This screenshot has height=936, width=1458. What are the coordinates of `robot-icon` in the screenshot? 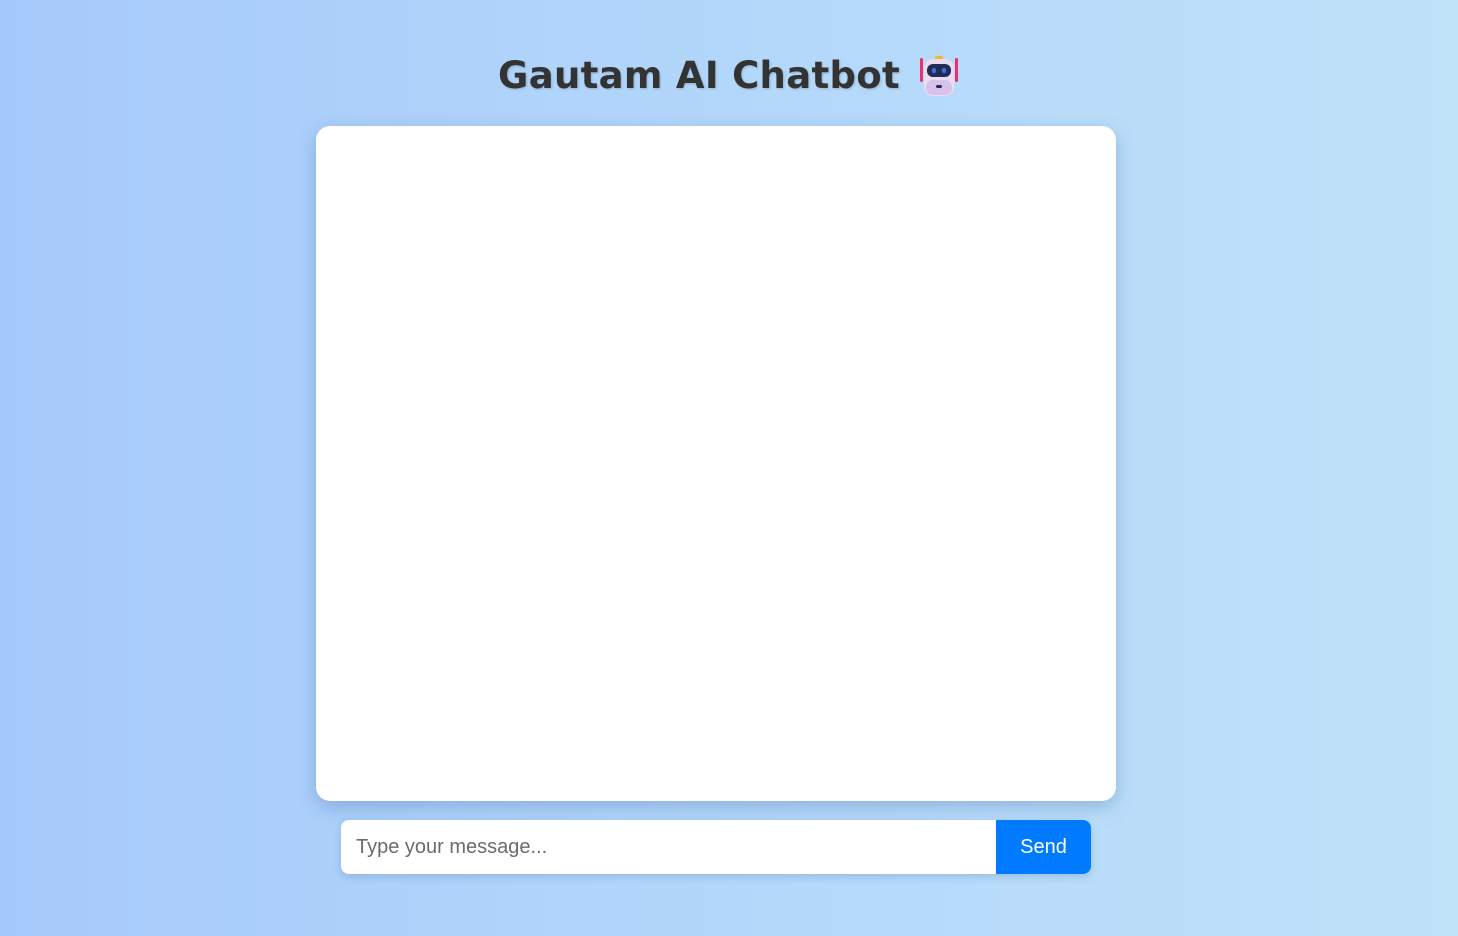 It's located at (938, 76).